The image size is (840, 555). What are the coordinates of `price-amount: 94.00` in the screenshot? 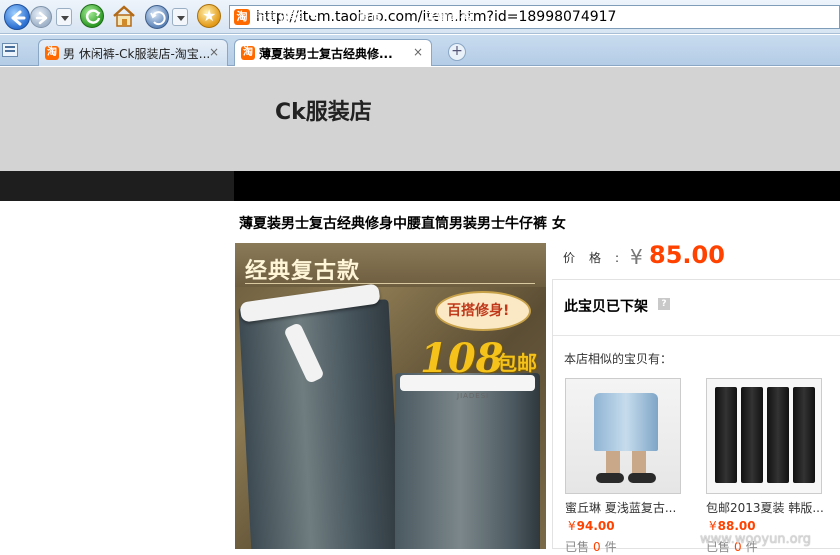 It's located at (595, 526).